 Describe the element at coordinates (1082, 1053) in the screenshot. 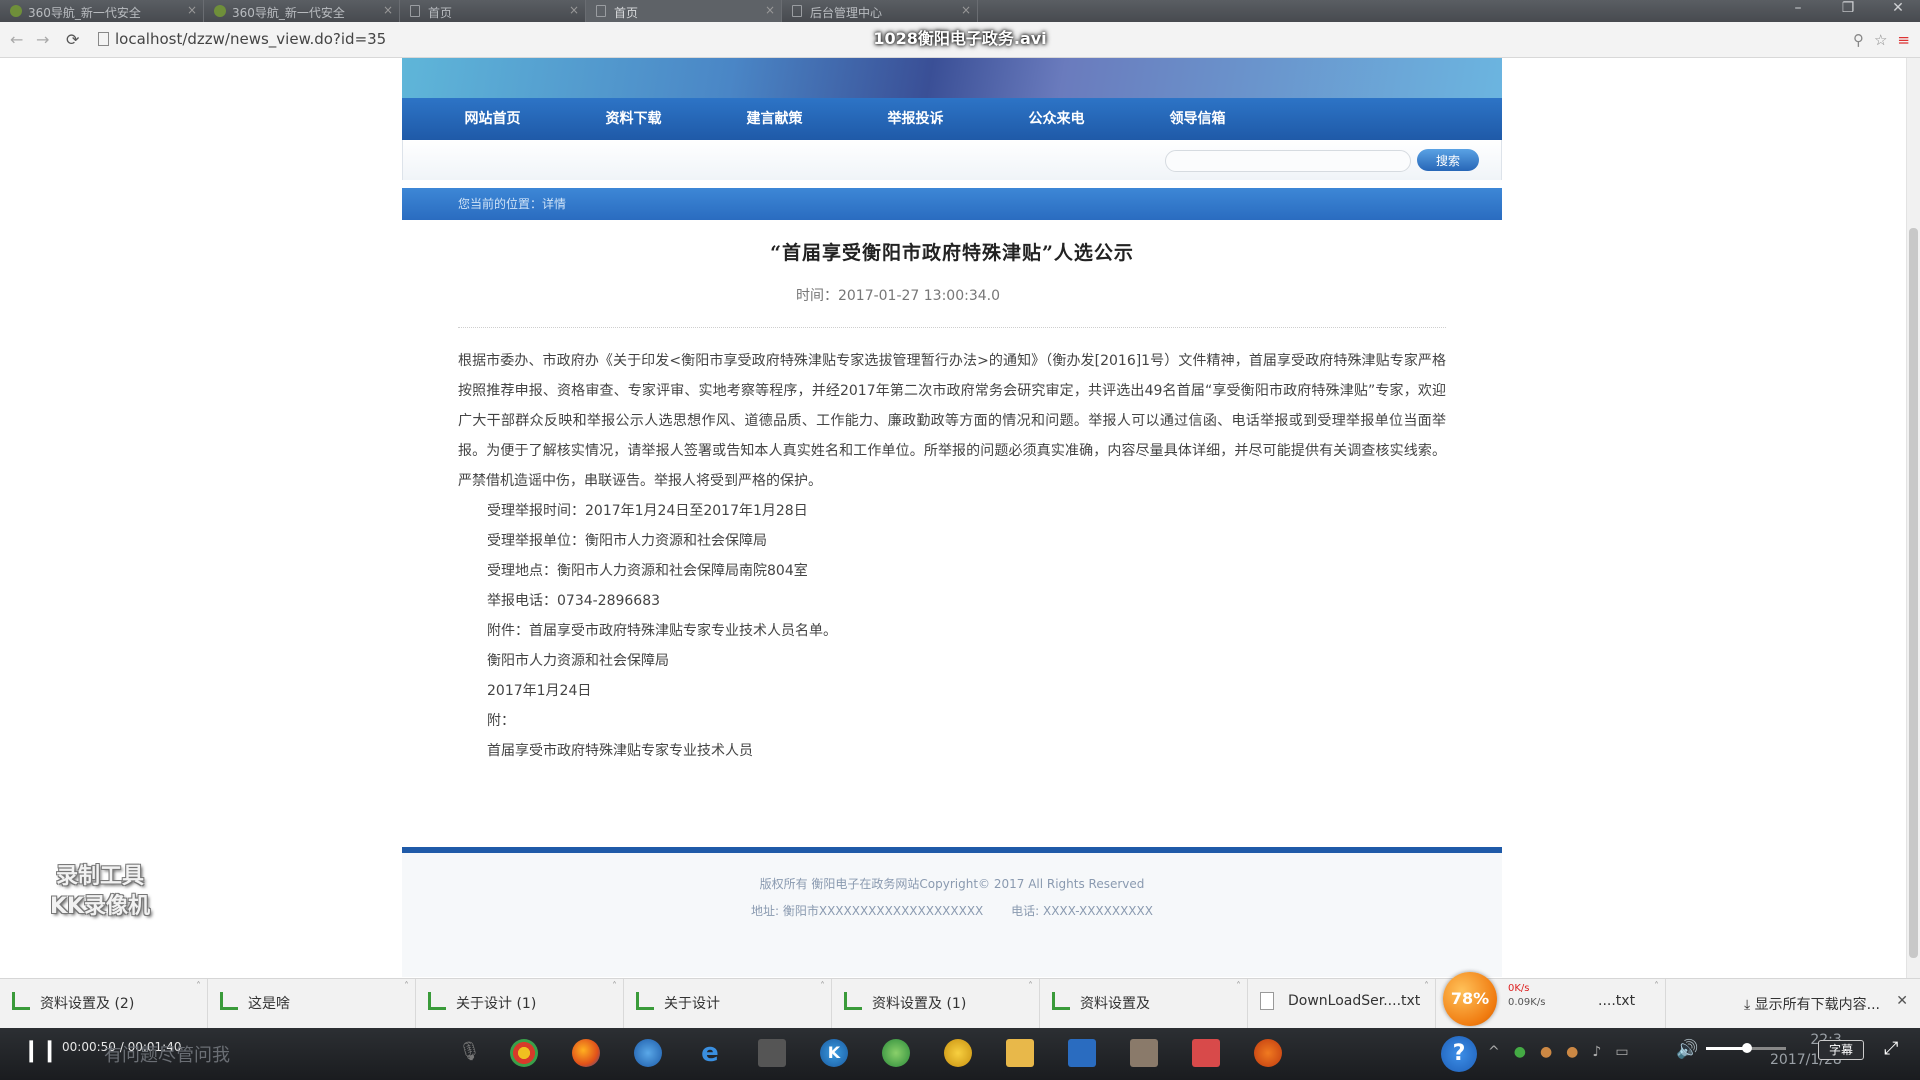

I see `word-icon` at that location.